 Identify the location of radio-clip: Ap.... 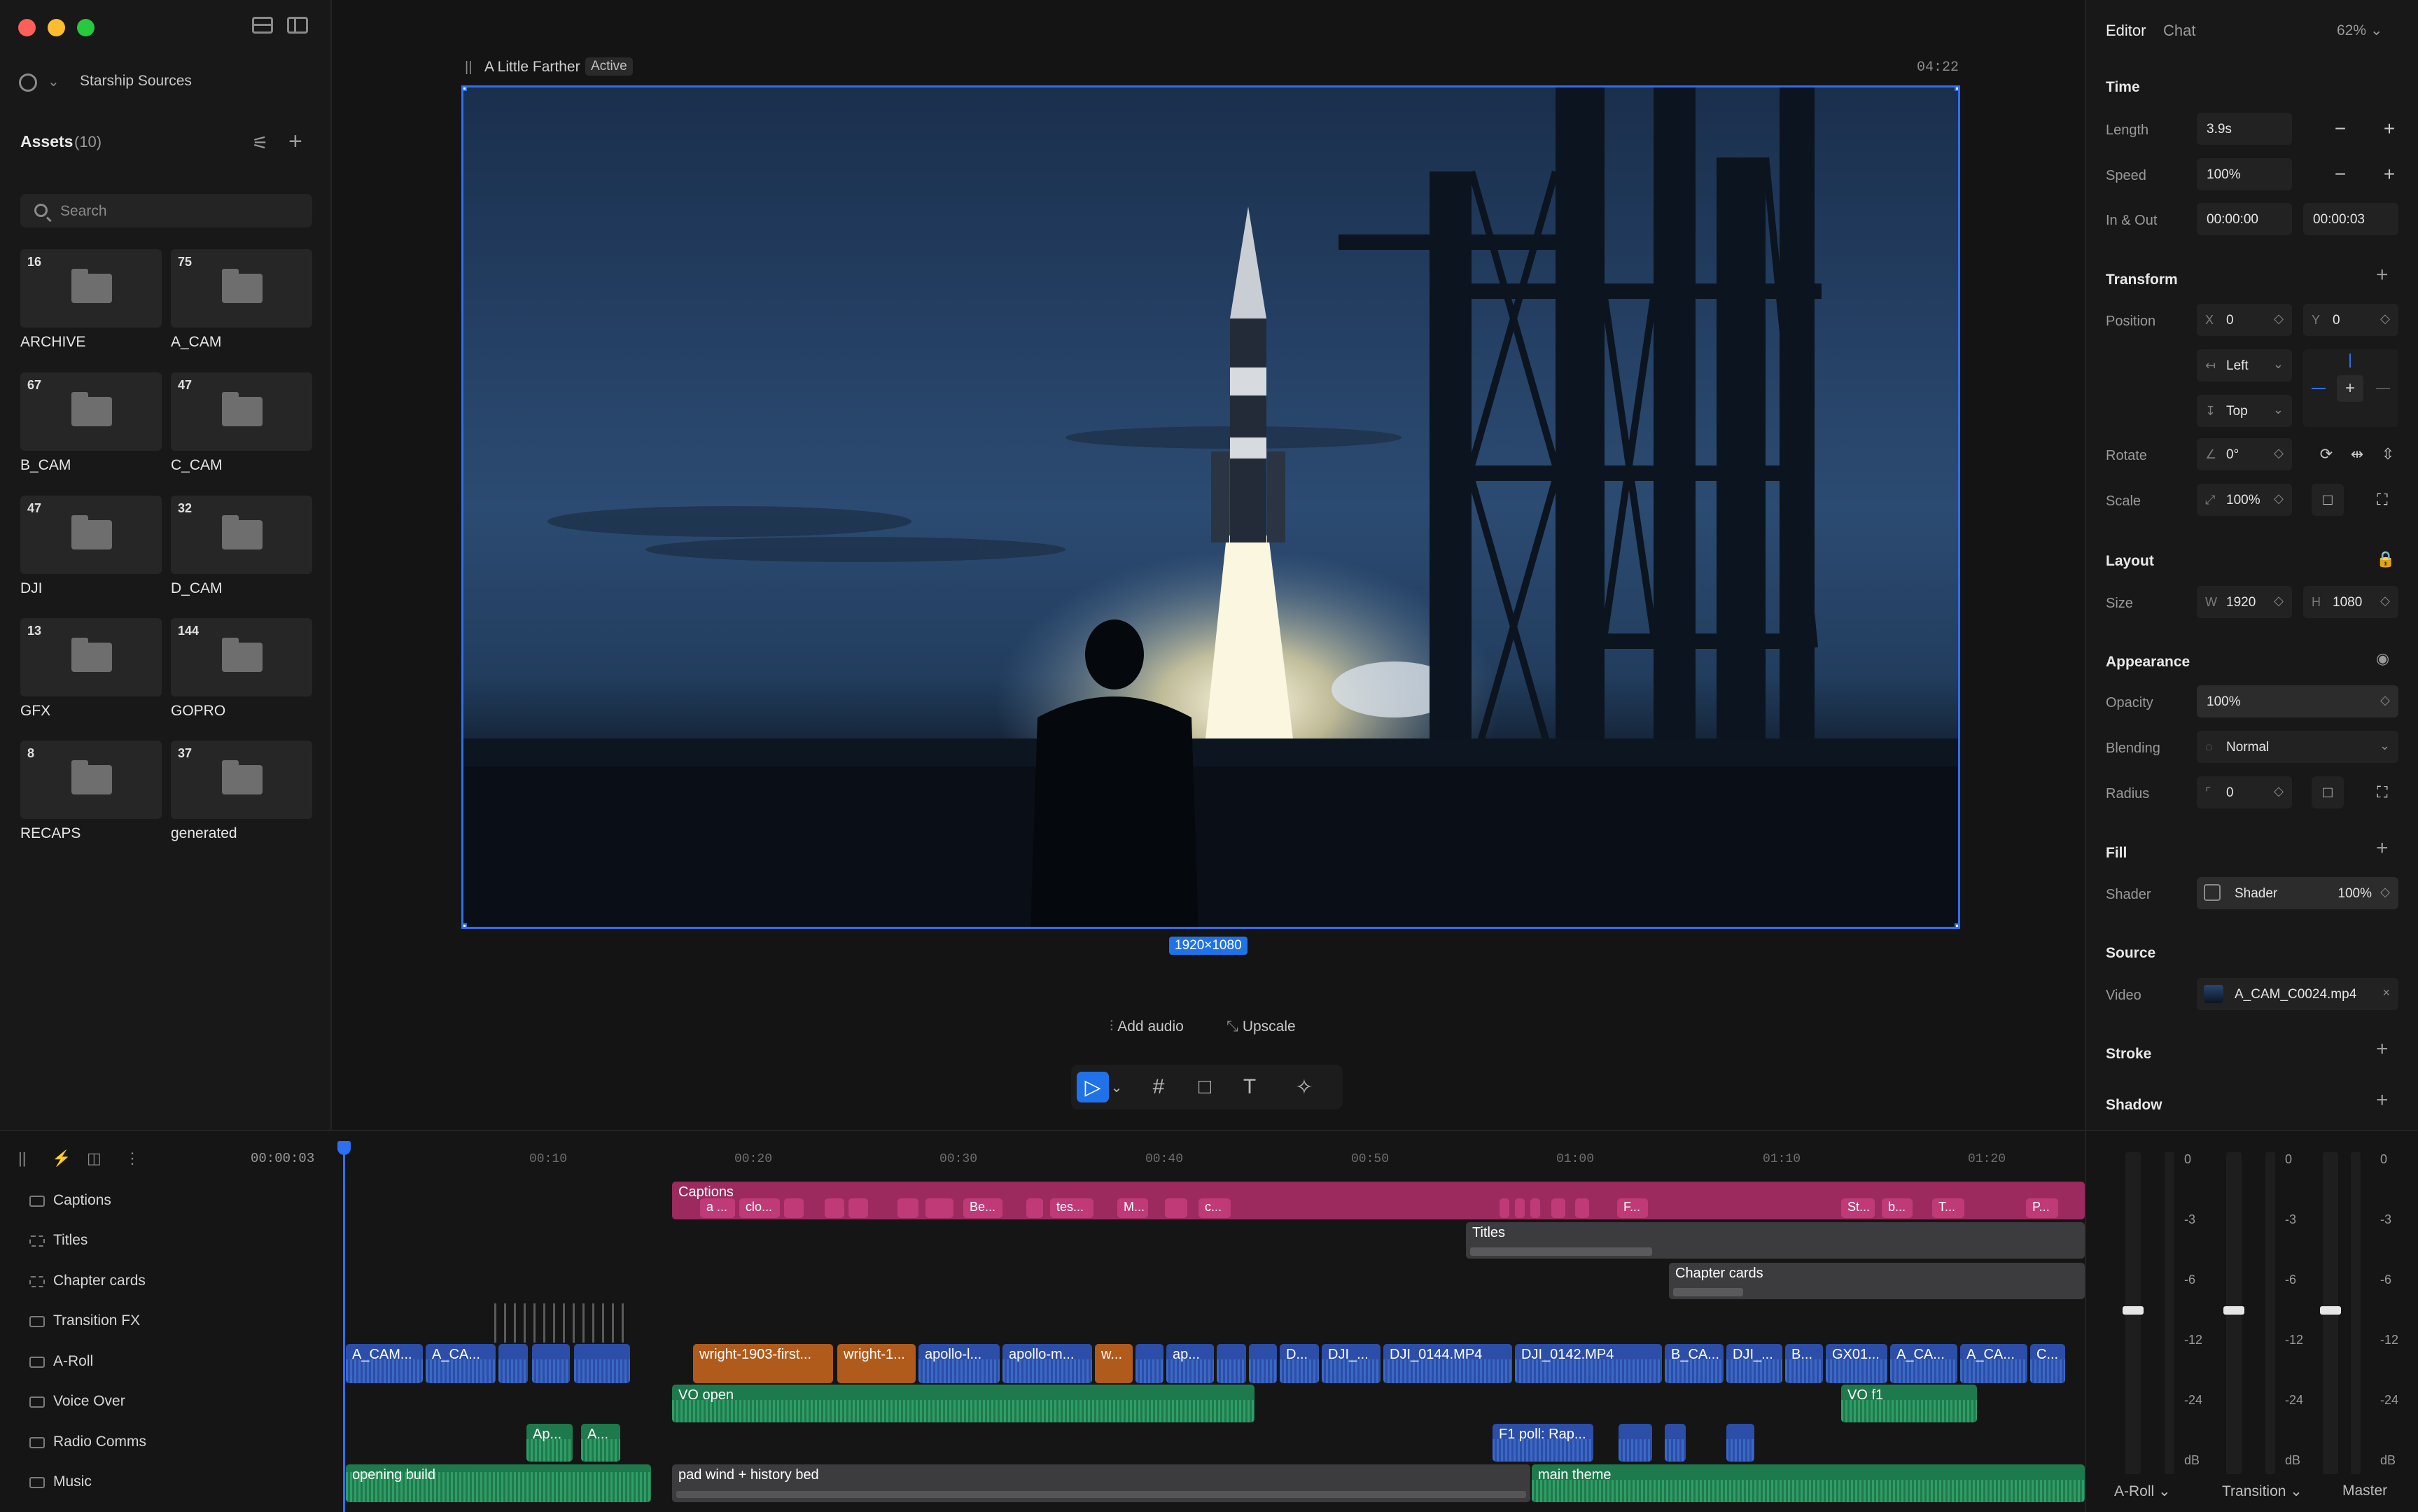
(549, 1443).